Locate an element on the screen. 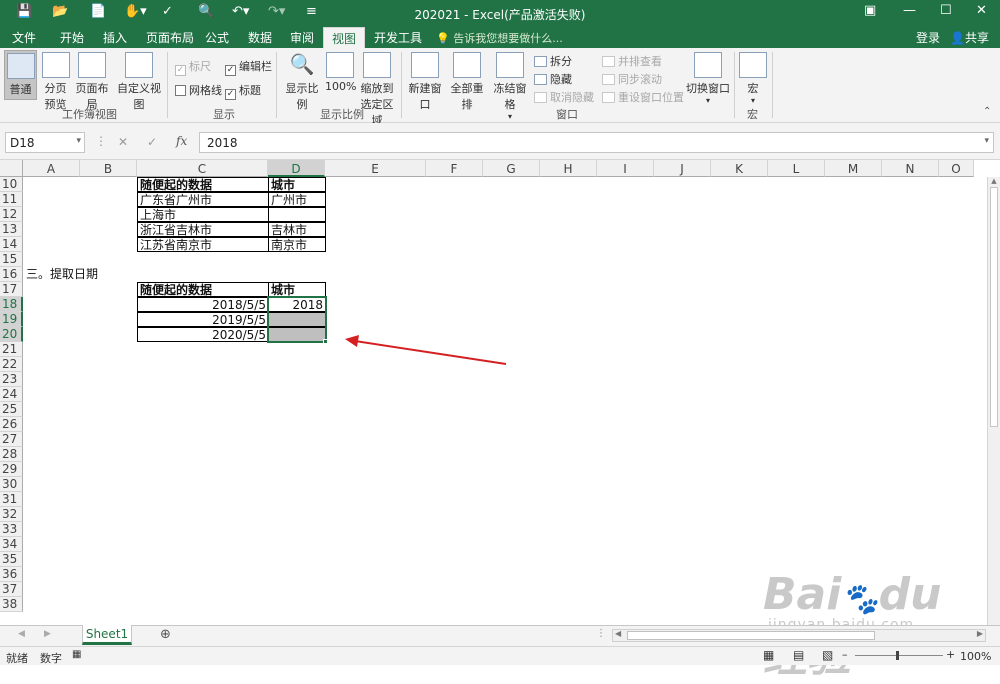  column-header-b: B is located at coordinates (108, 168).